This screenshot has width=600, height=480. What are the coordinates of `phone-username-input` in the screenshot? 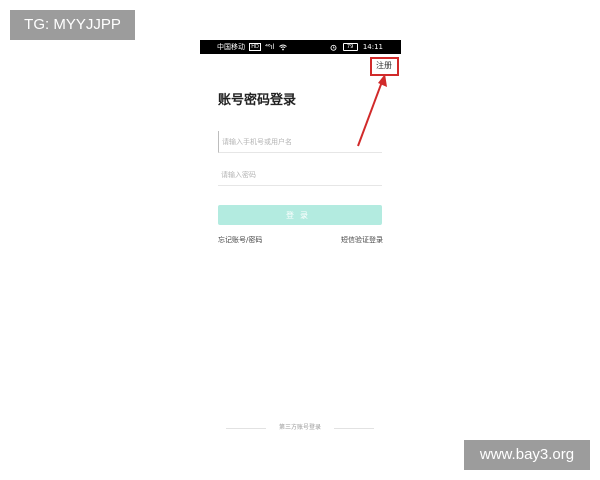 It's located at (300, 142).